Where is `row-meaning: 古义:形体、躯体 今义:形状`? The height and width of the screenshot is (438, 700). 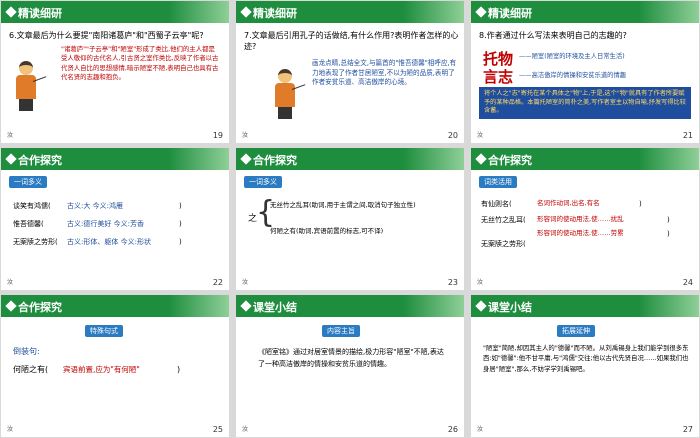
row-meaning: 古义:形体、躯体 今义:形状 is located at coordinates (109, 242).